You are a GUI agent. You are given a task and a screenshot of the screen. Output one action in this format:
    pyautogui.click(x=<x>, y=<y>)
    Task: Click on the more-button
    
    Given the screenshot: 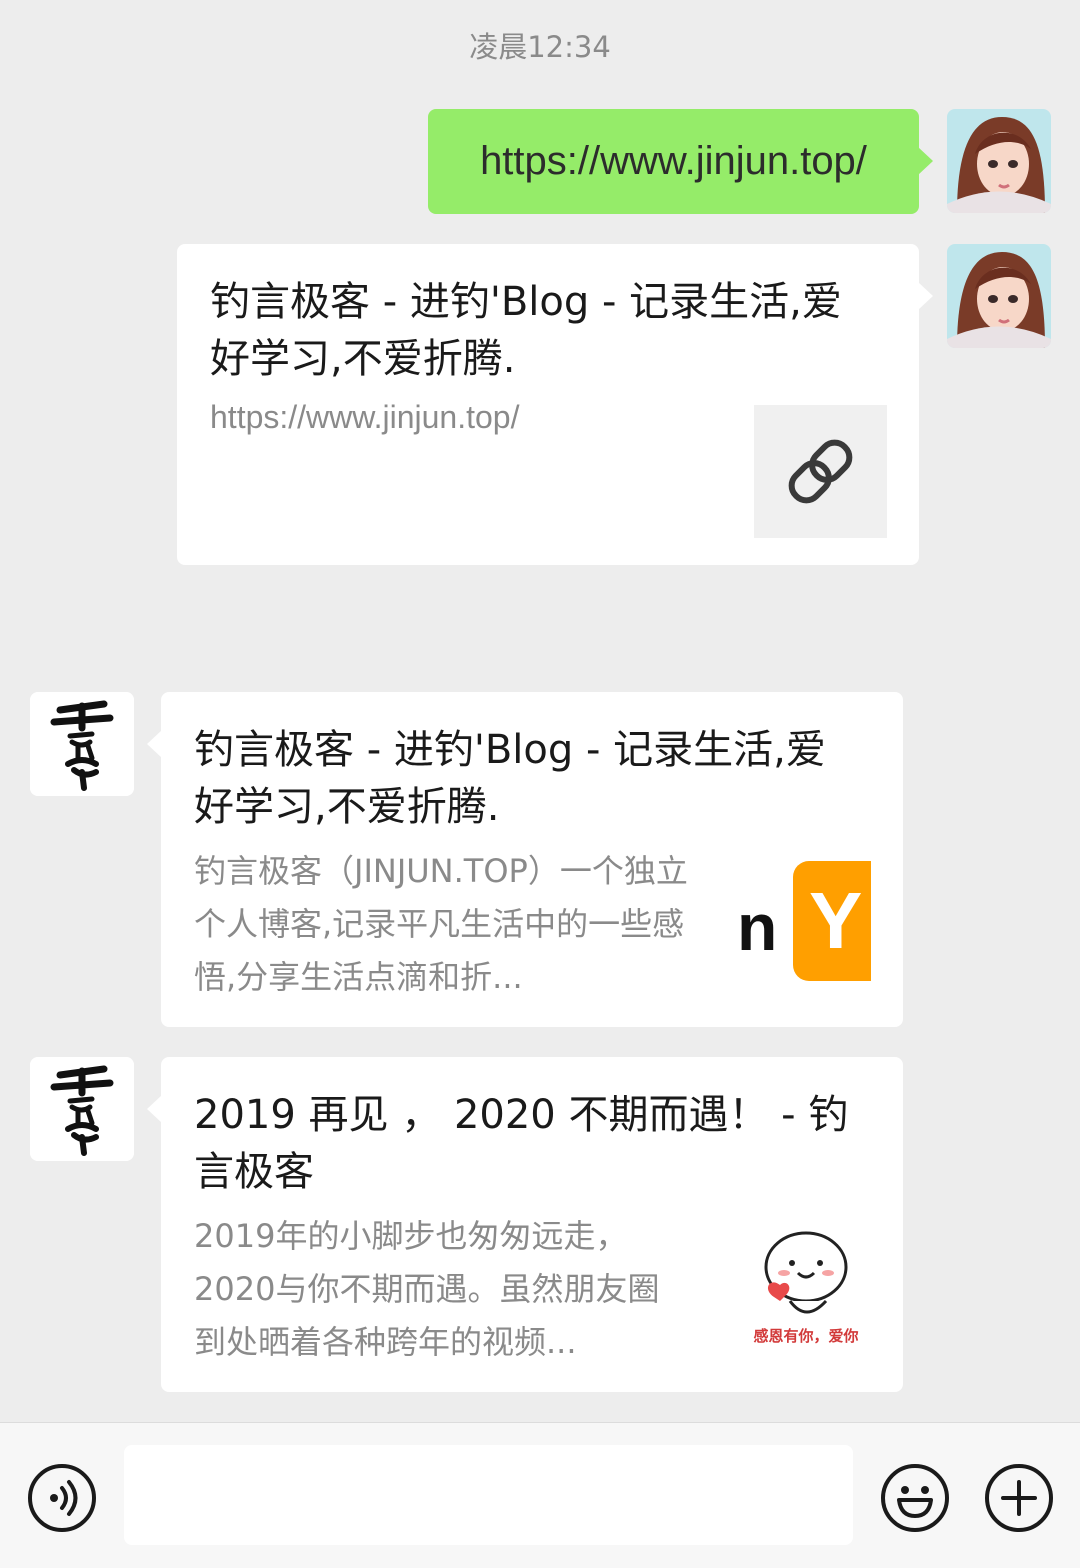 What is the action you would take?
    pyautogui.click(x=1019, y=1498)
    